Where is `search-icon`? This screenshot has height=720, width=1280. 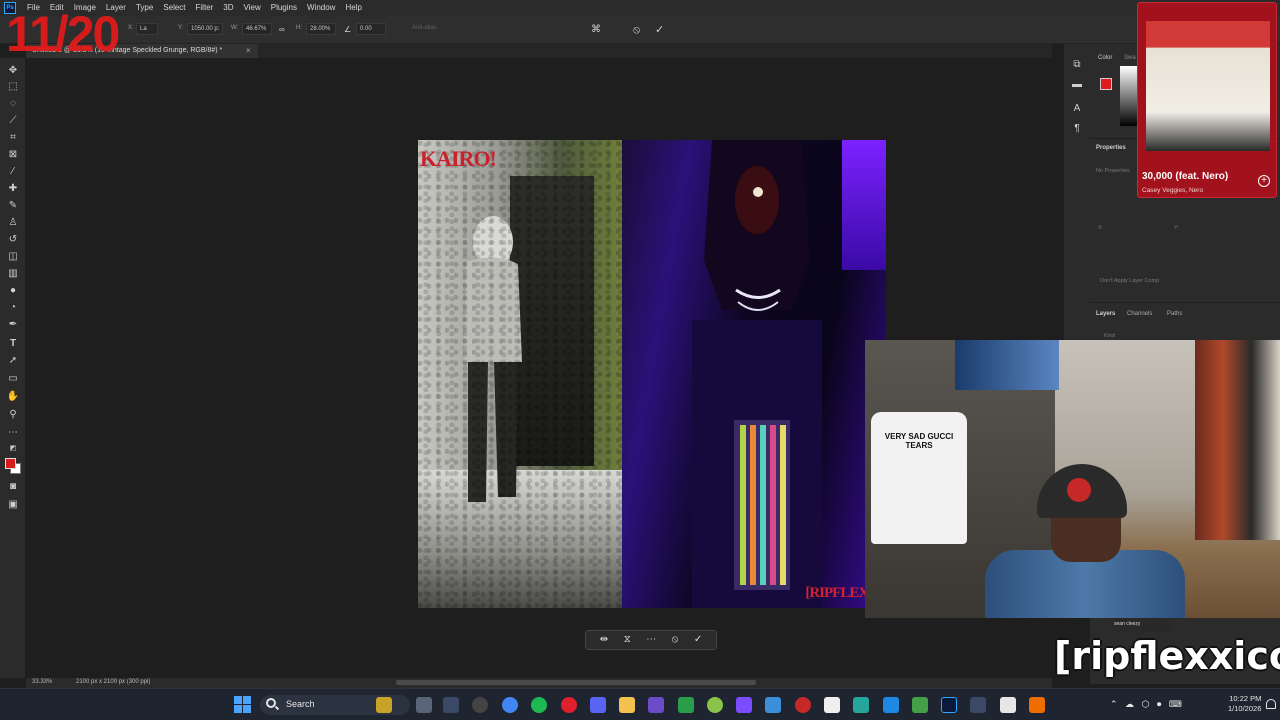
search-icon is located at coordinates (271, 703).